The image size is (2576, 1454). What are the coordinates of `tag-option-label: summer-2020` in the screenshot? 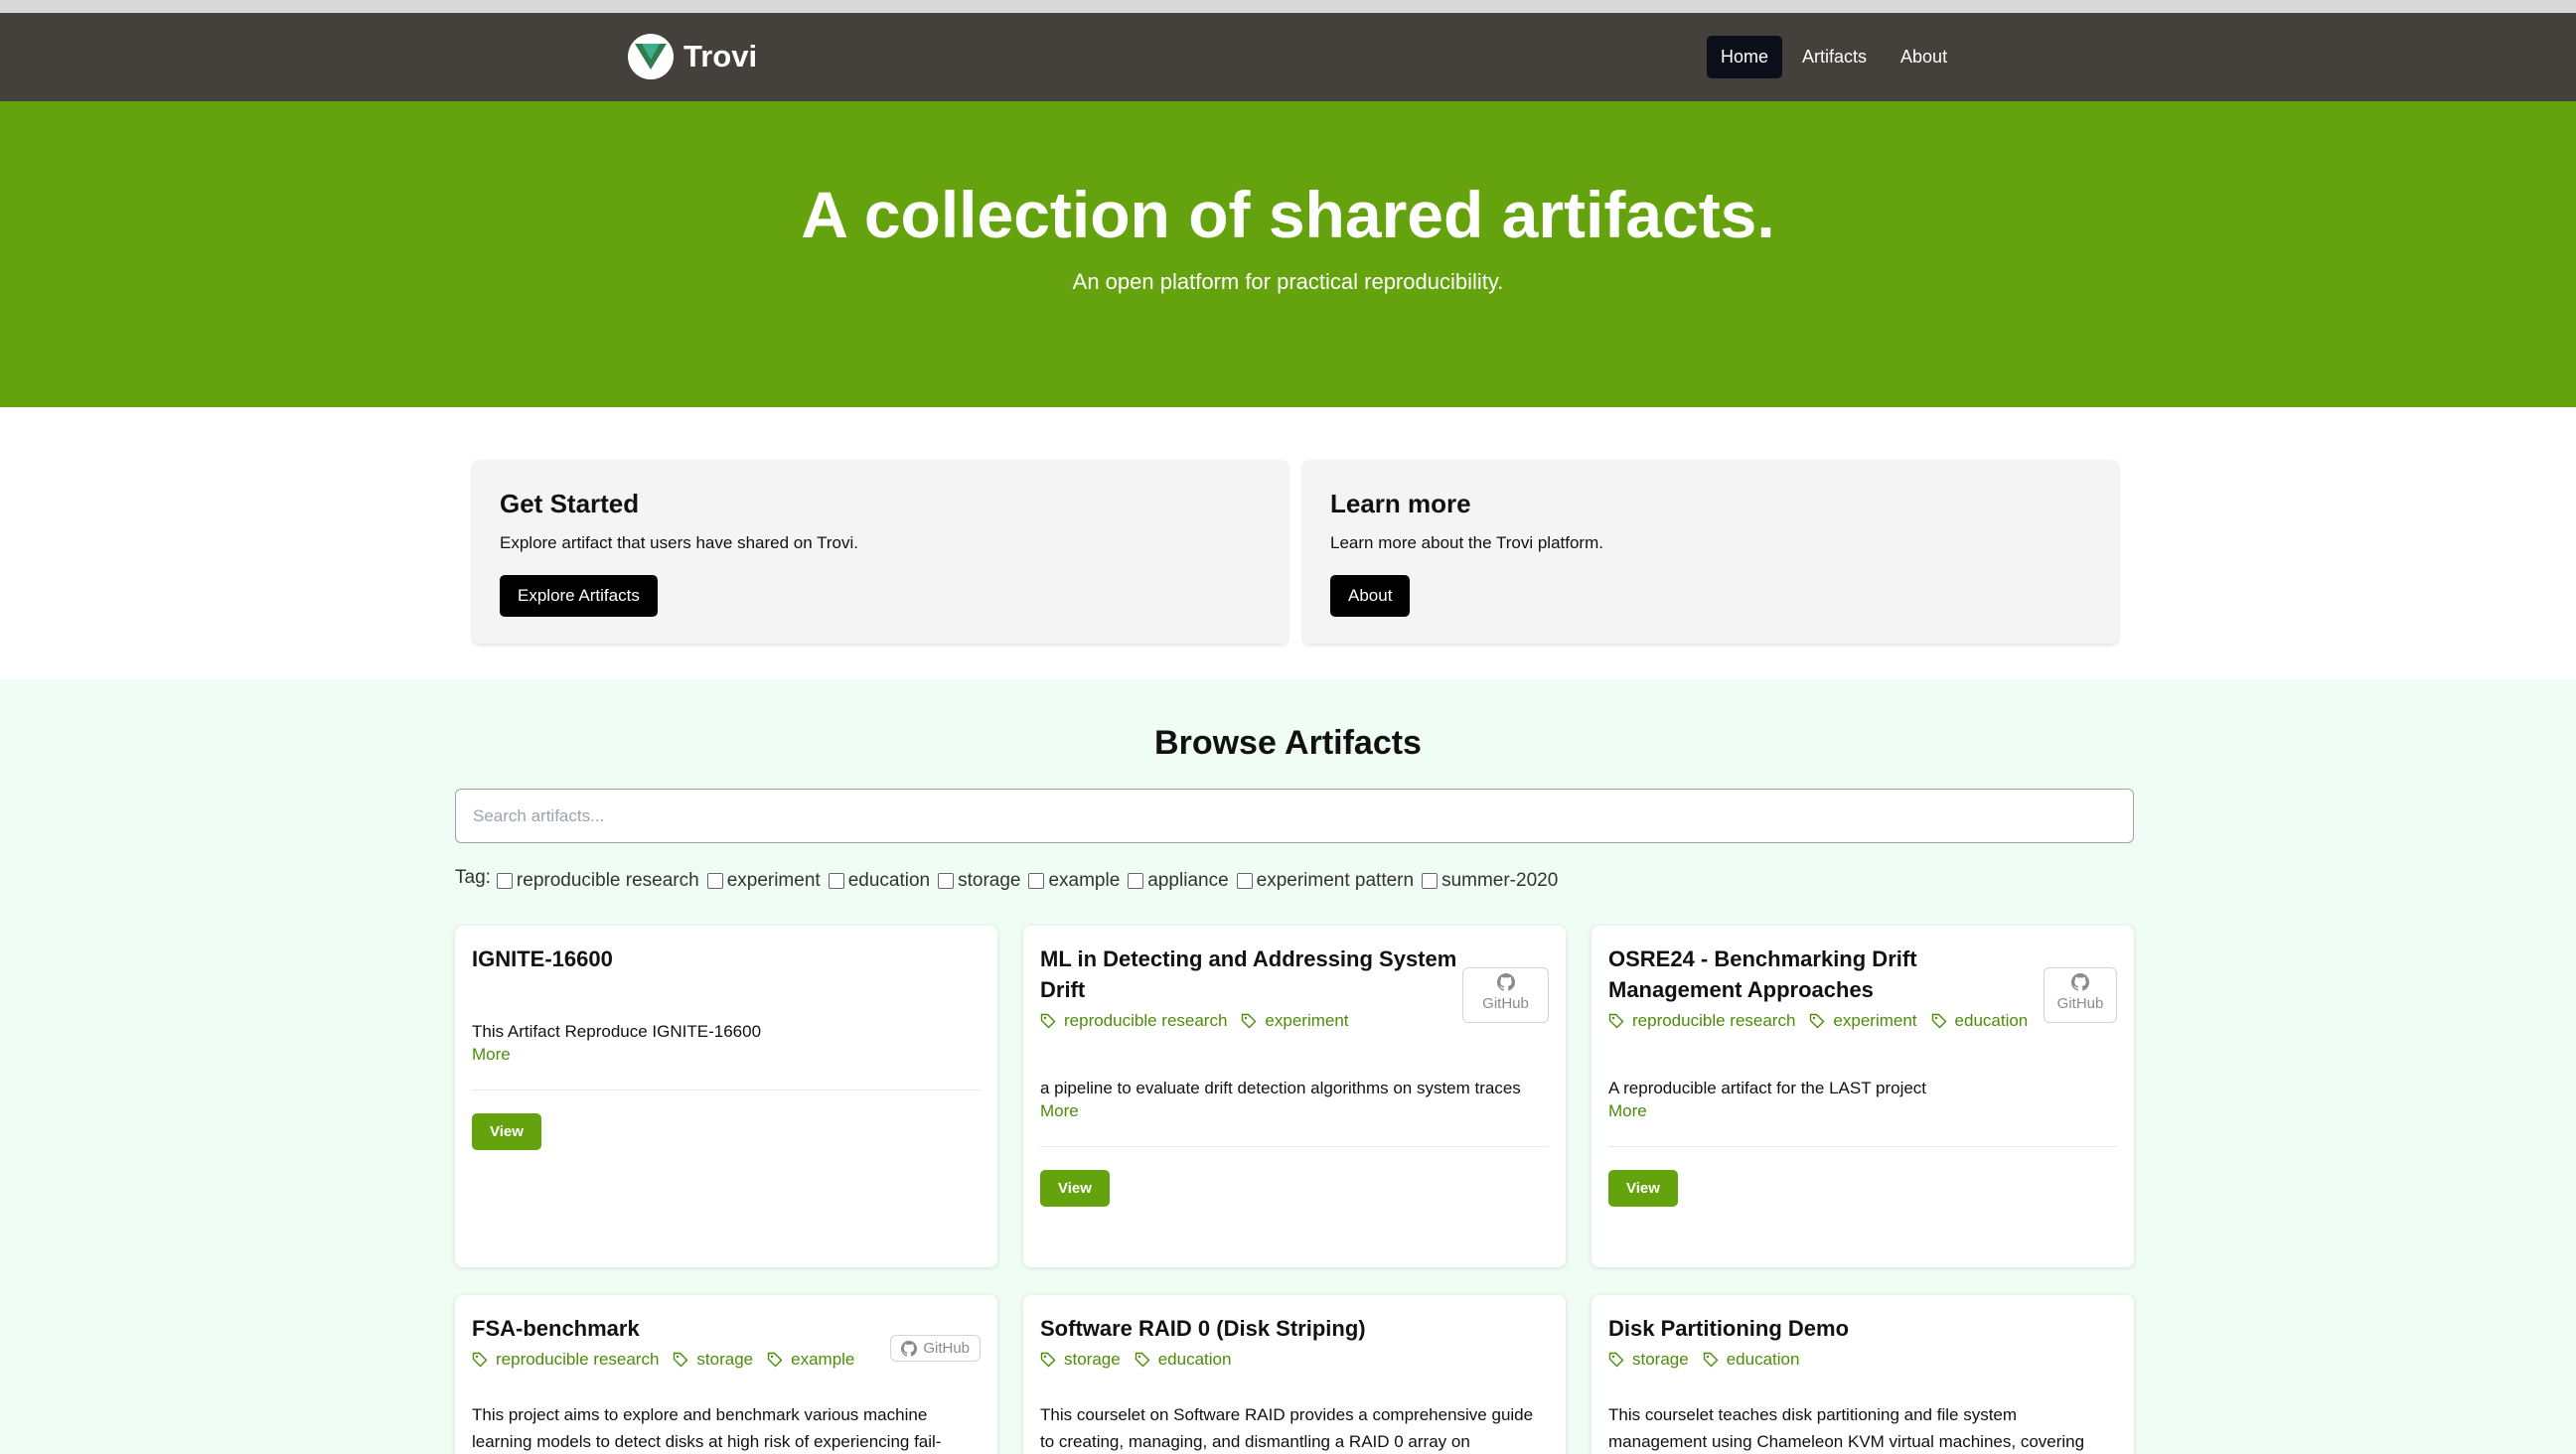 It's located at (1500, 880).